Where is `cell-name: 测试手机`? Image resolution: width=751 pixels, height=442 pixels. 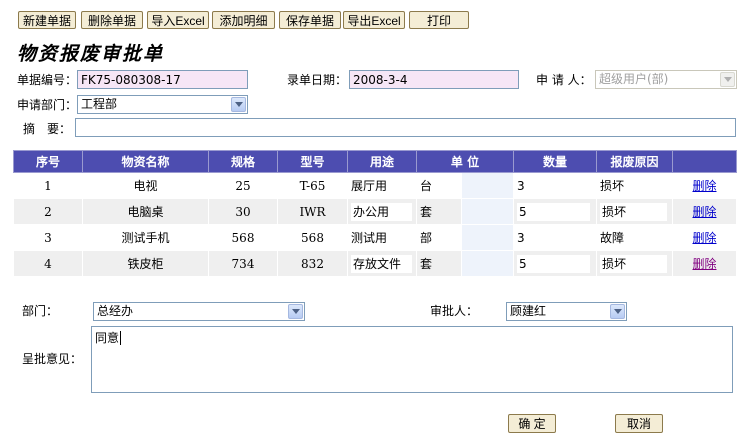 cell-name: 测试手机 is located at coordinates (145, 237).